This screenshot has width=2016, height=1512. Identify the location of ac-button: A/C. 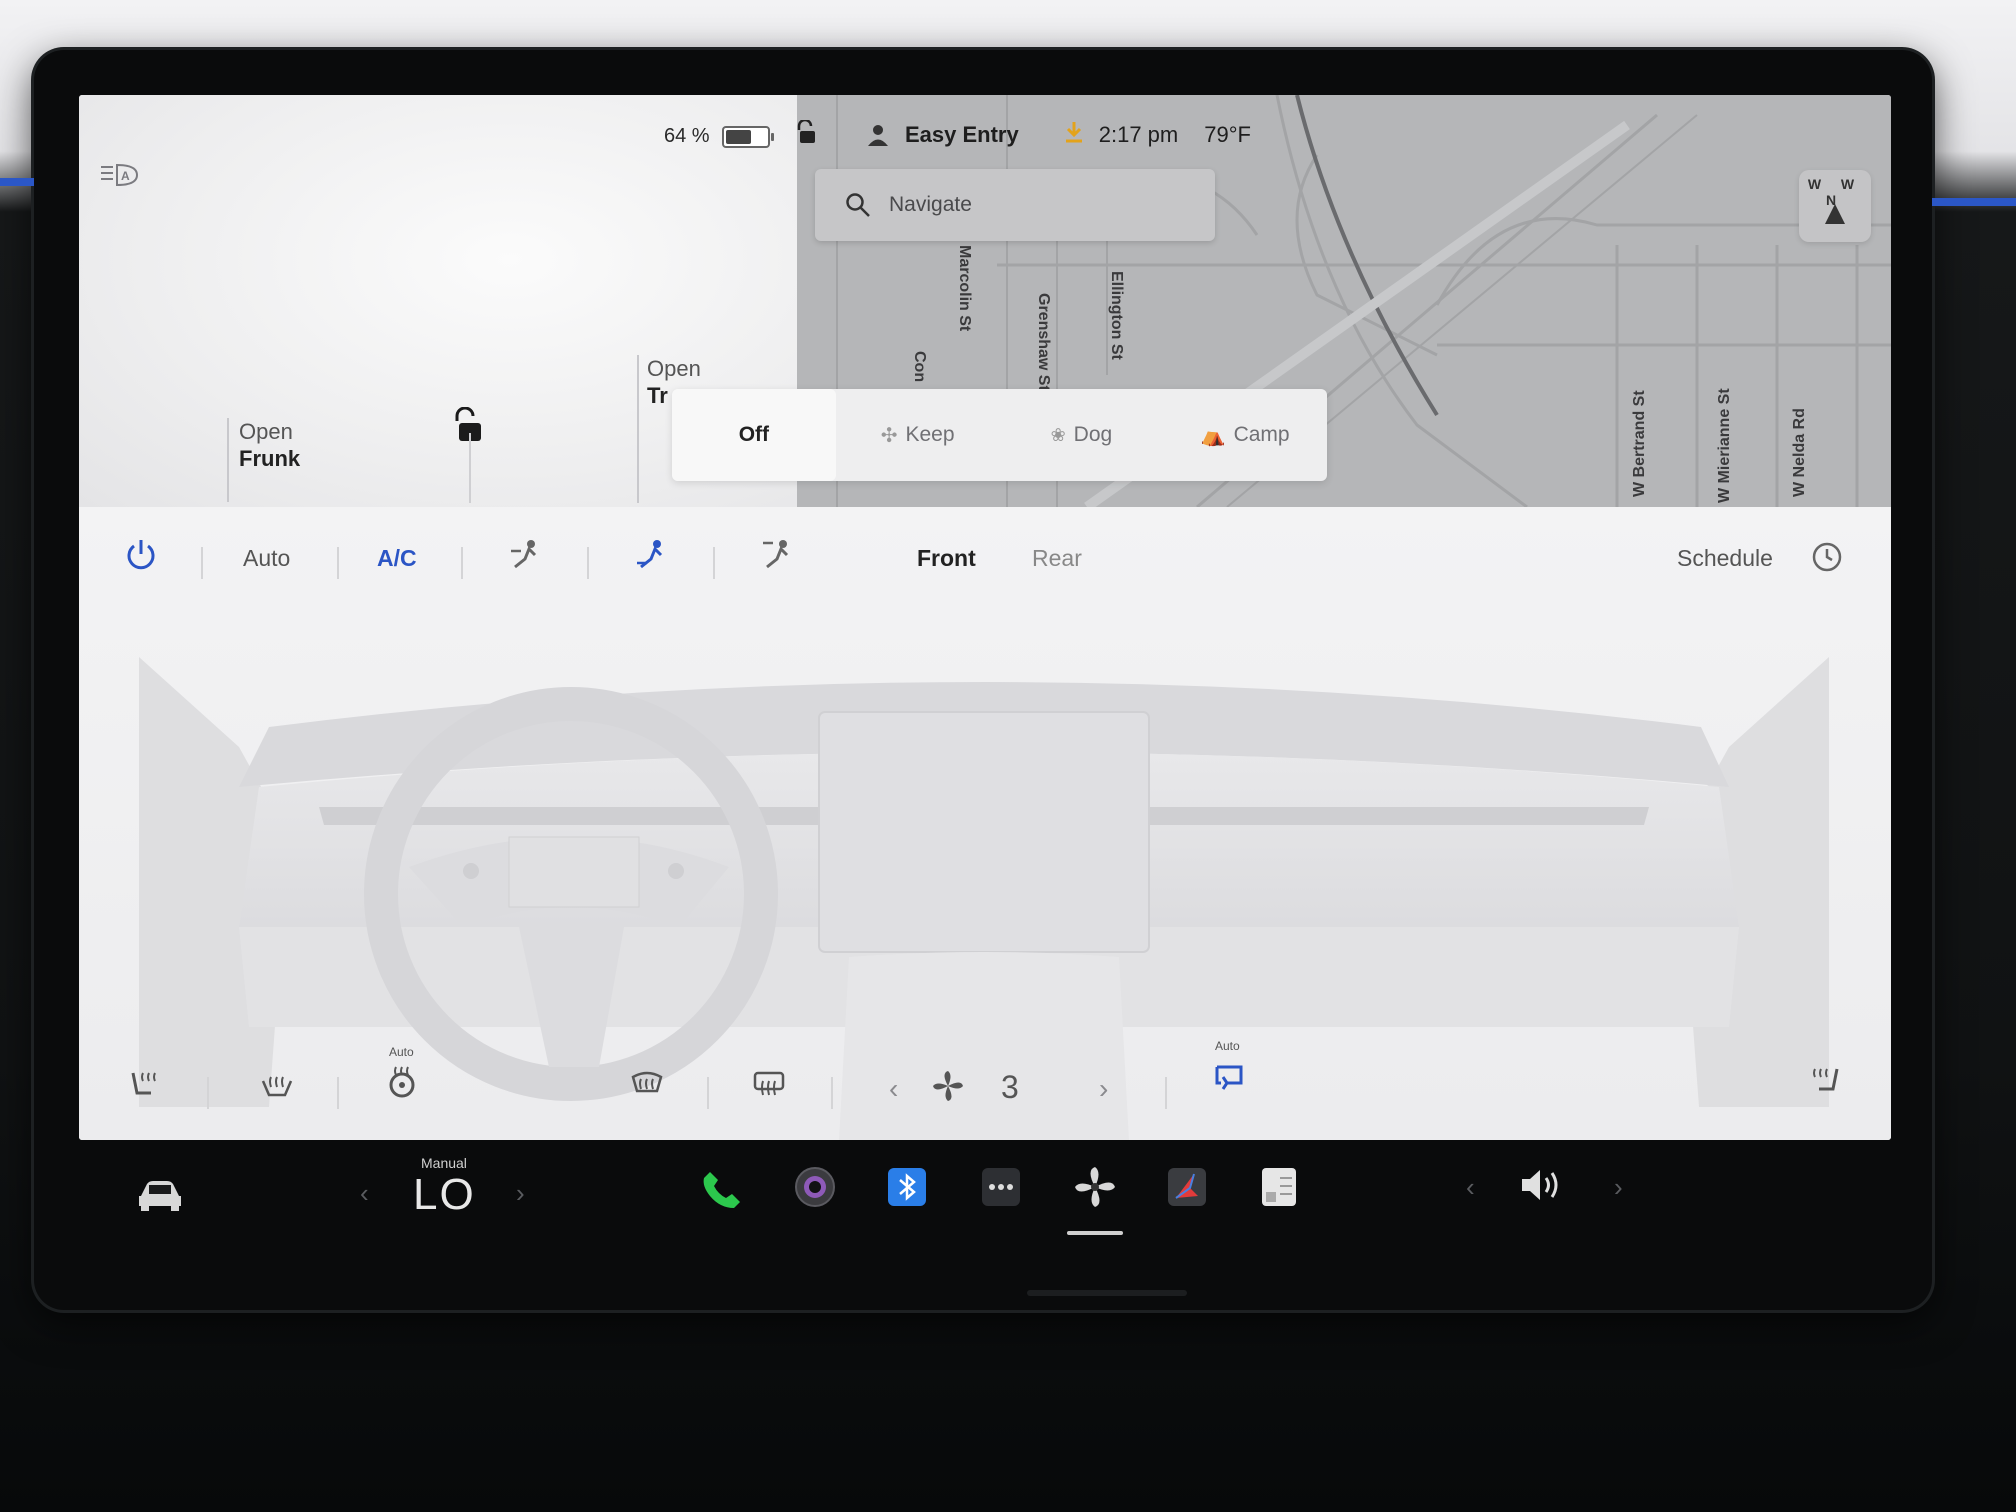
(397, 558).